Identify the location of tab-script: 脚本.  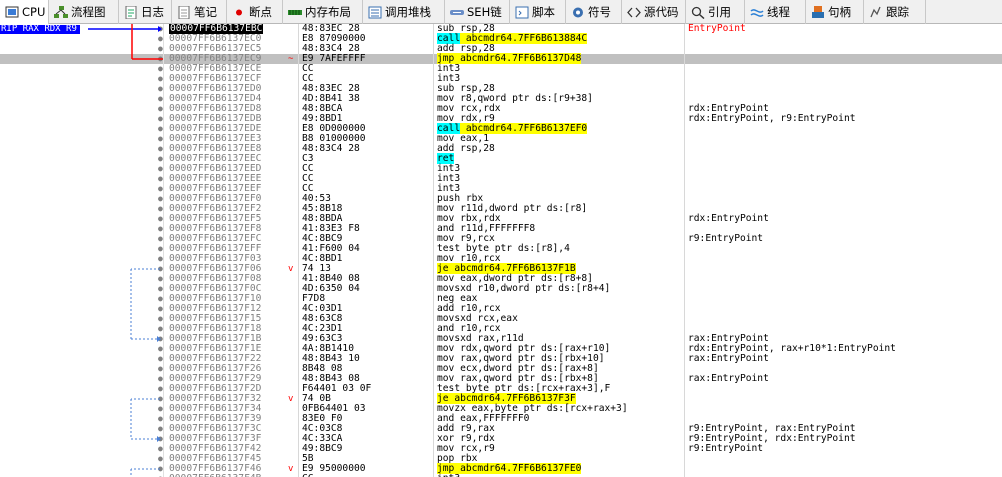
(538, 12).